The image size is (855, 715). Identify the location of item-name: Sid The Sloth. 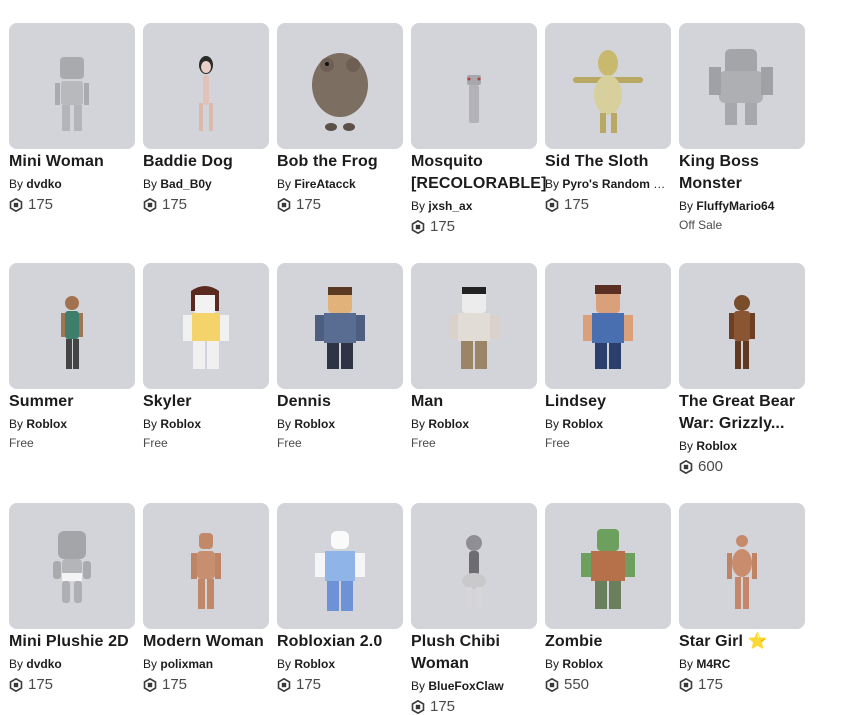
(608, 162).